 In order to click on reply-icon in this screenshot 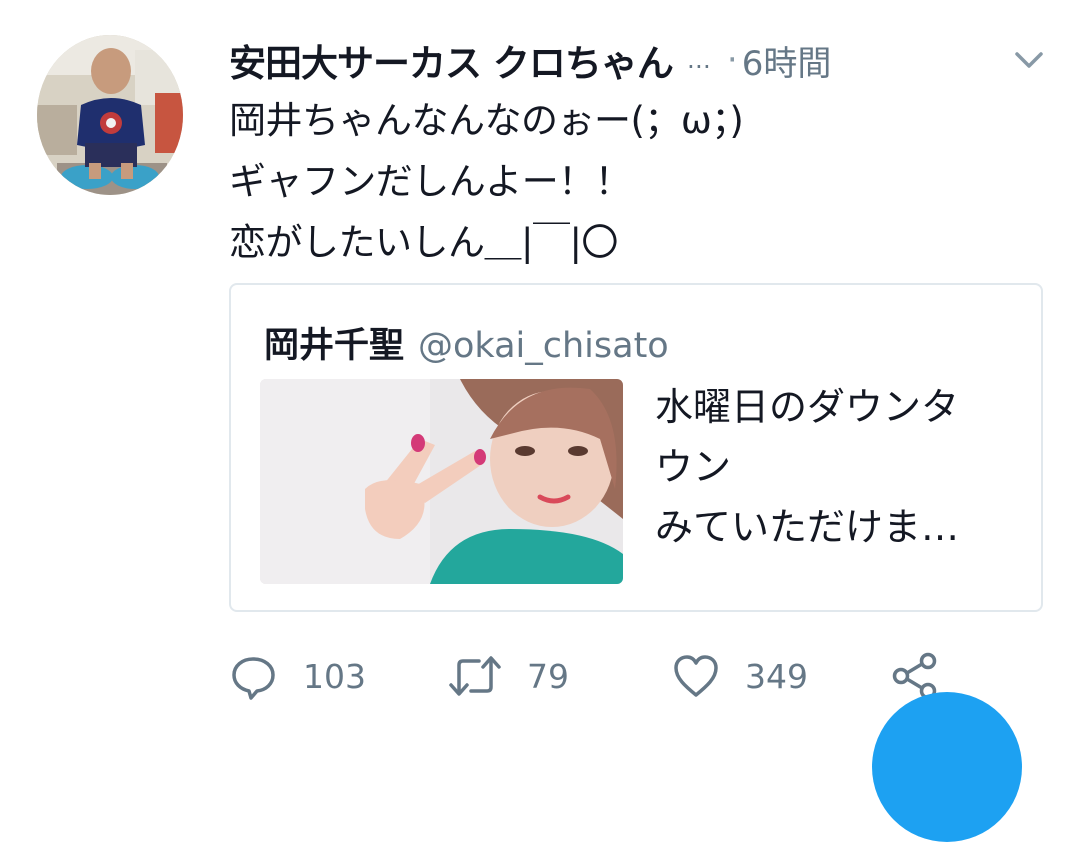, I will do `click(253, 678)`.